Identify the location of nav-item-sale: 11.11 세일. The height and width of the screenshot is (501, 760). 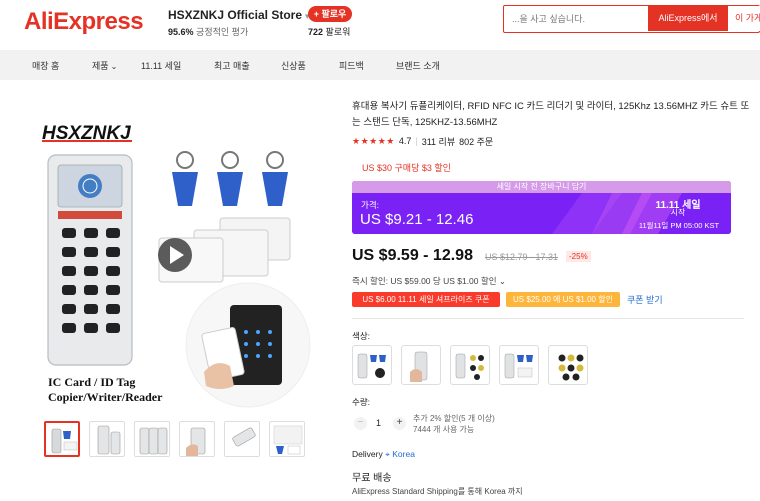
(161, 65).